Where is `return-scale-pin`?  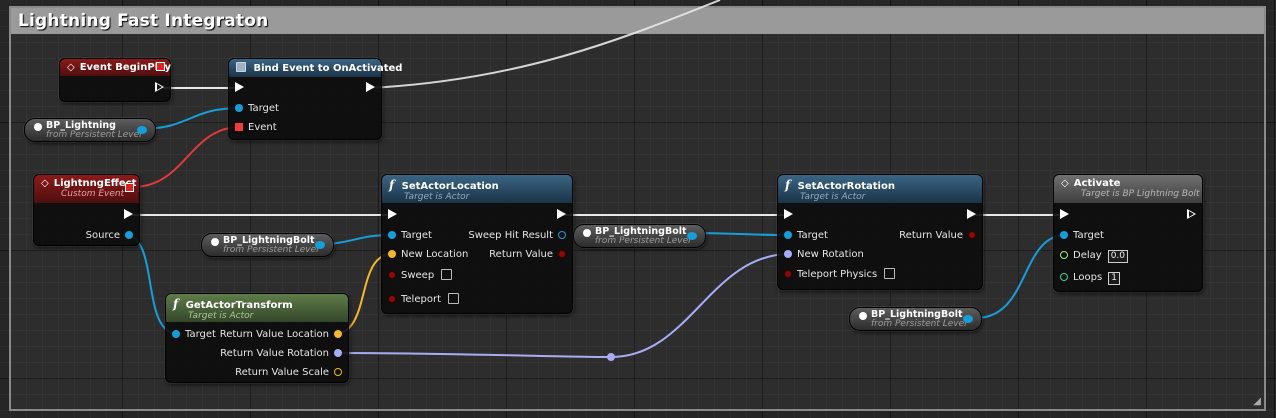 return-scale-pin is located at coordinates (338, 372).